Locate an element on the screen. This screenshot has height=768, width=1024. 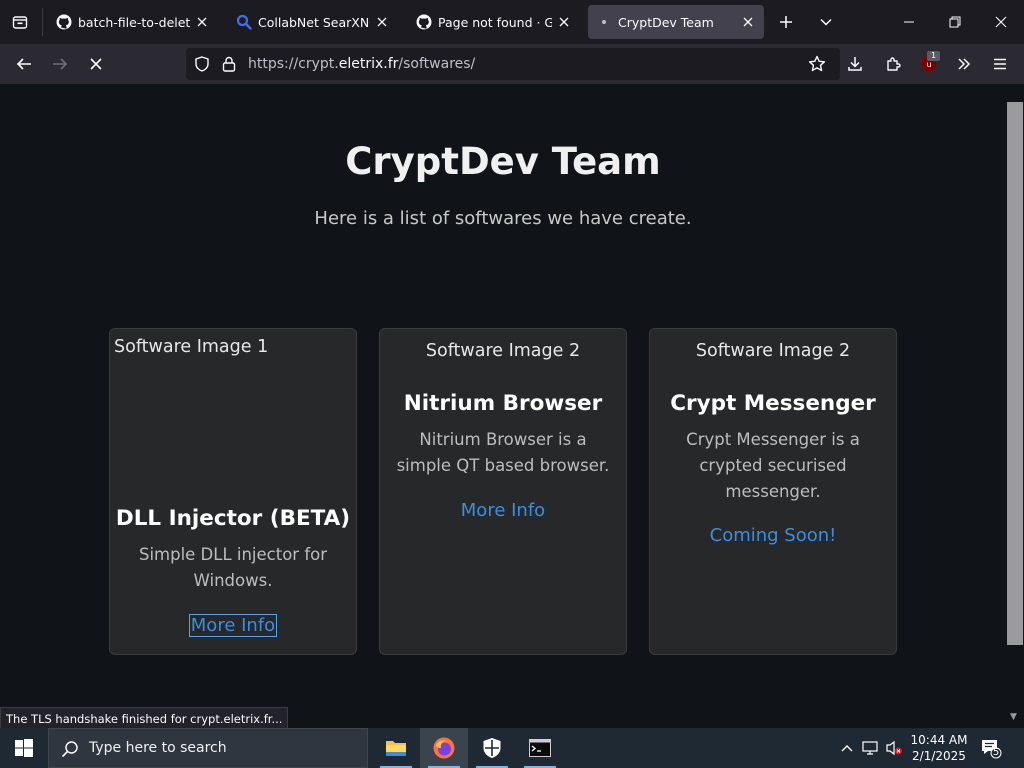
taskbar-clock: 10:44 AM 2/1/2025 is located at coordinates (939, 748).